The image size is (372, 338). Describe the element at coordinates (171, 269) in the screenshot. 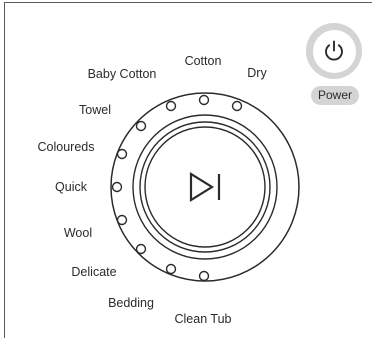

I see `program-dot-bedding` at that location.